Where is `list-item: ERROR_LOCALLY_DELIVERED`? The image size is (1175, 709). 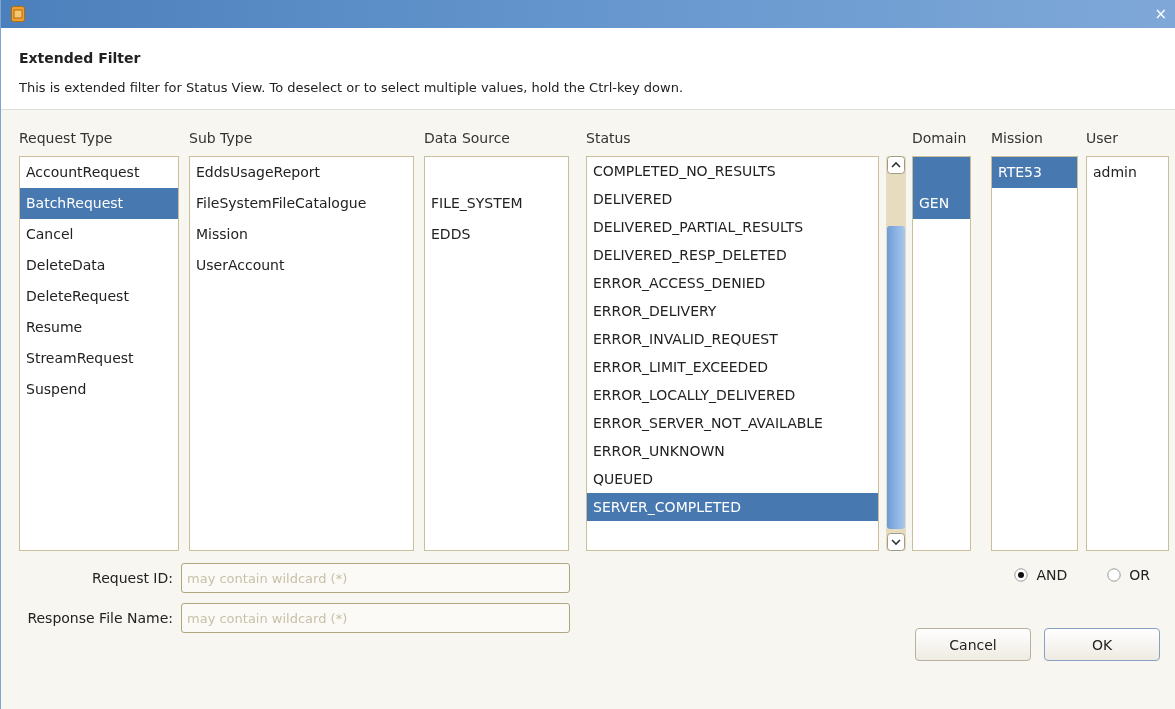 list-item: ERROR_LOCALLY_DELIVERED is located at coordinates (732, 395).